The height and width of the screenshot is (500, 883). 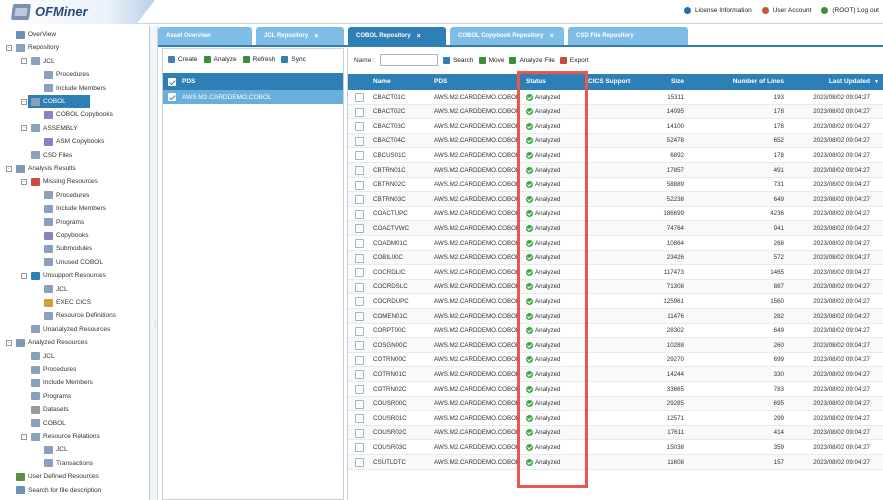 I want to click on tree-item: Copybooks, so click(x=66, y=235).